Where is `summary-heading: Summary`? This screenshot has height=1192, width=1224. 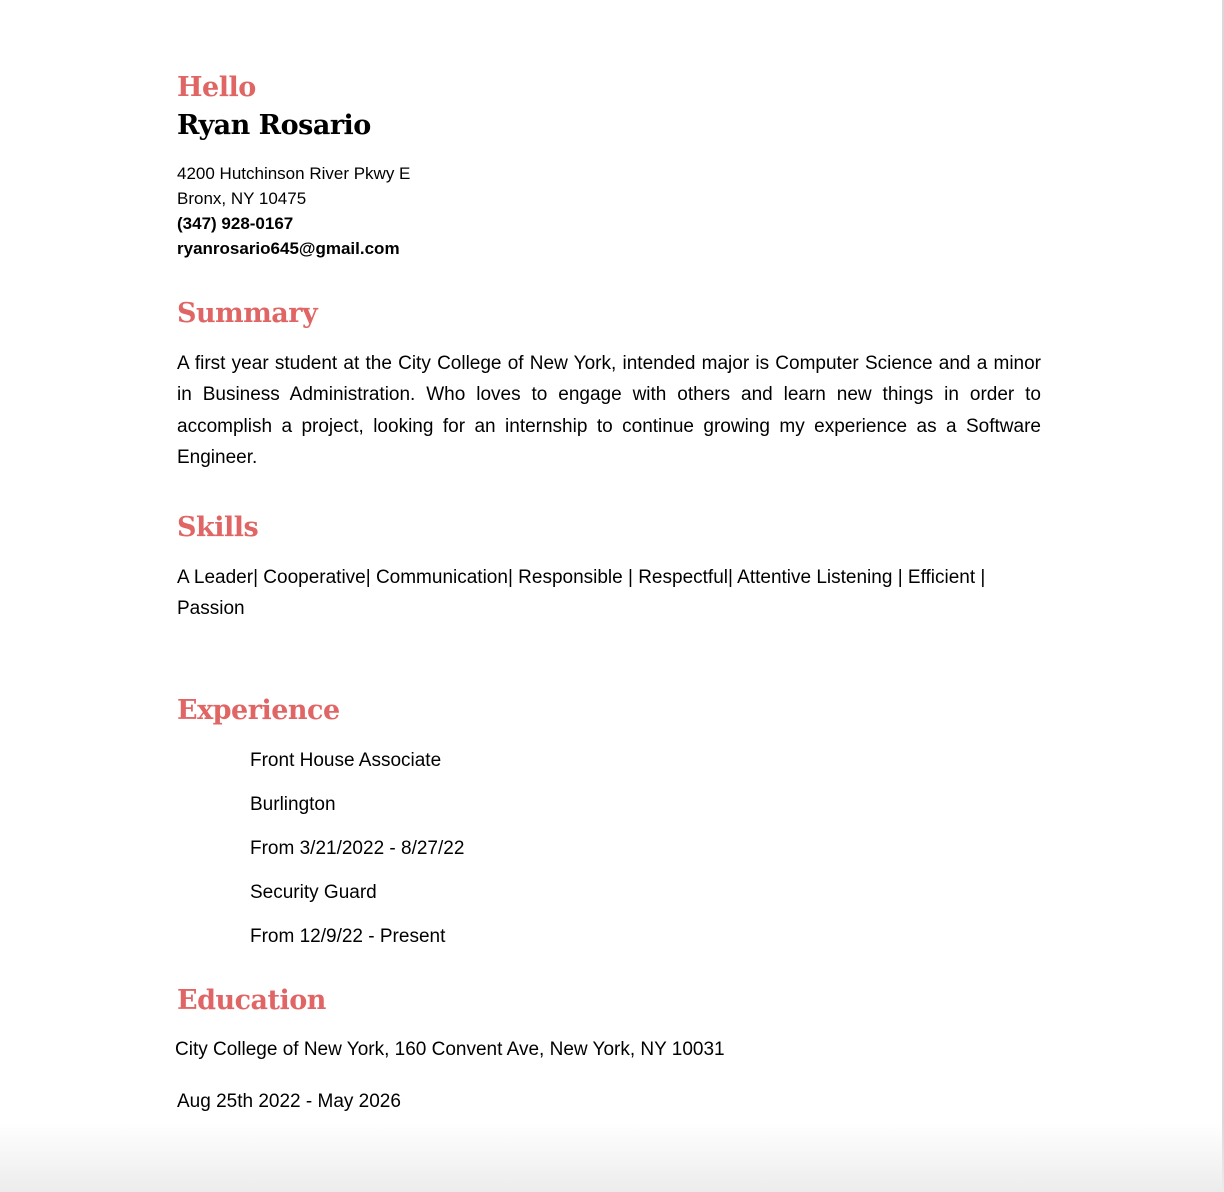 summary-heading: Summary is located at coordinates (247, 313).